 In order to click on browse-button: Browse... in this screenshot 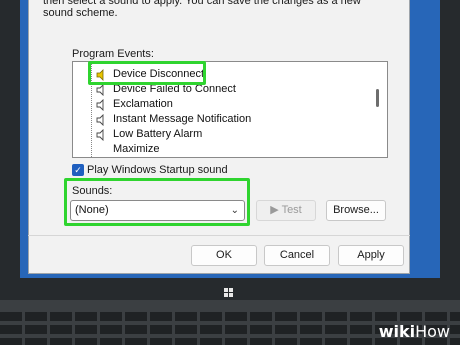, I will do `click(356, 210)`.